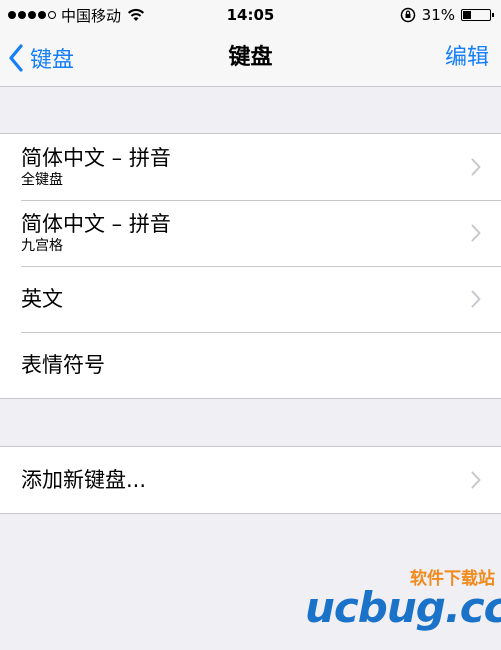  I want to click on keyboard-item-subtitle: 全键盘, so click(42, 180).